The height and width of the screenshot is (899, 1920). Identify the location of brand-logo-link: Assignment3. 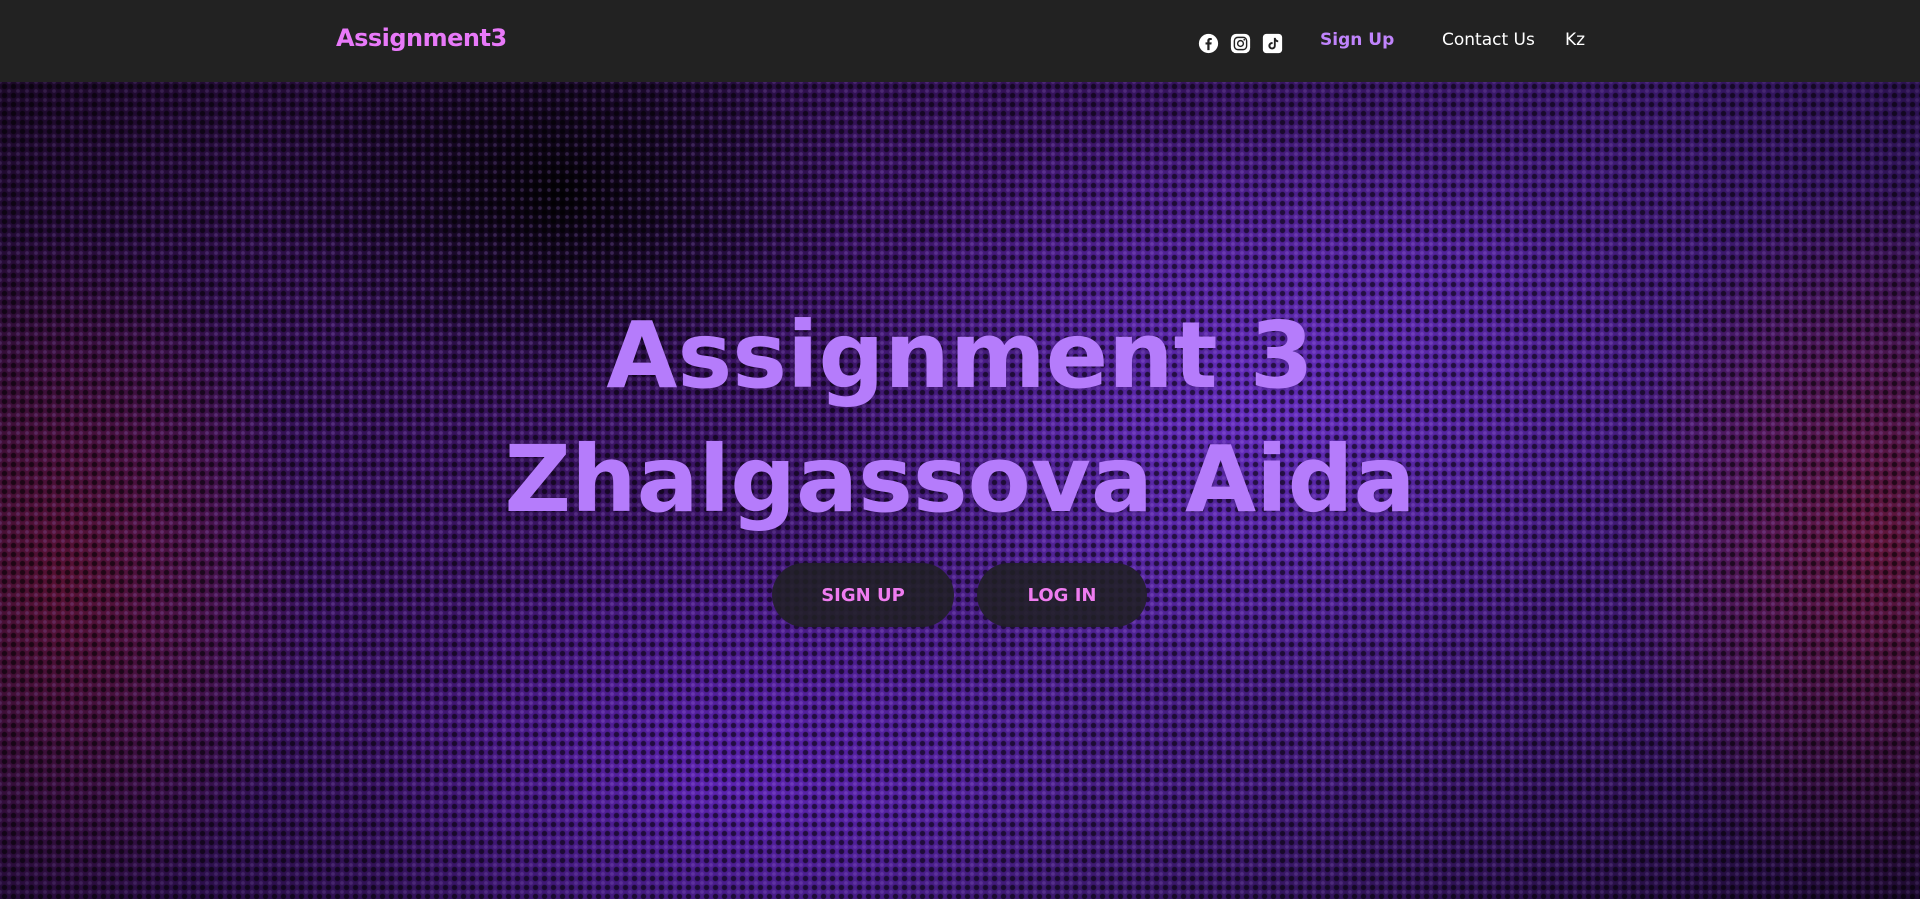
(421, 38).